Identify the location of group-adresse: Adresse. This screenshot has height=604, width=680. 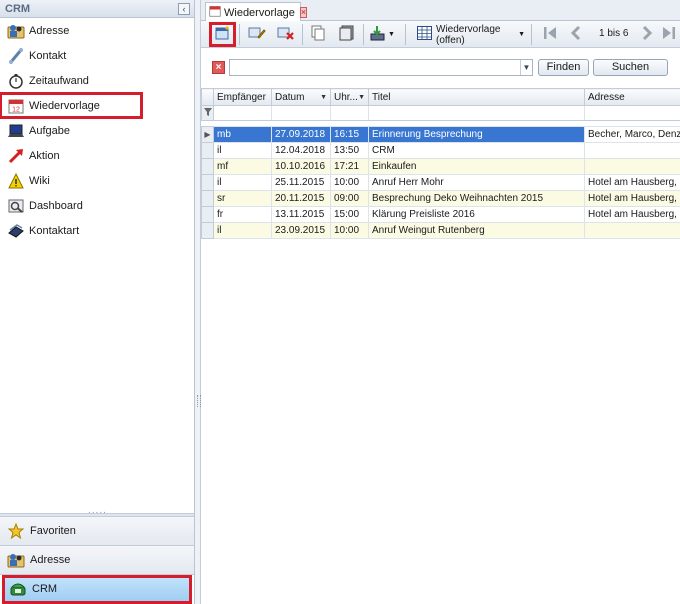
(97, 560).